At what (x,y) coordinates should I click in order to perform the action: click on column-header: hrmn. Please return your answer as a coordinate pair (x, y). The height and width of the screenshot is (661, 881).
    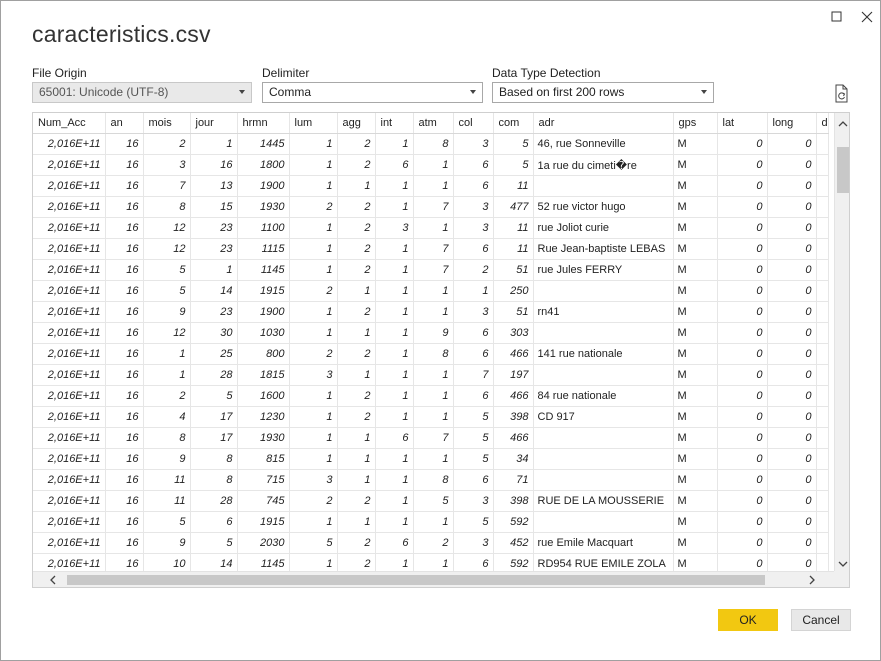
    Looking at the image, I should click on (263, 123).